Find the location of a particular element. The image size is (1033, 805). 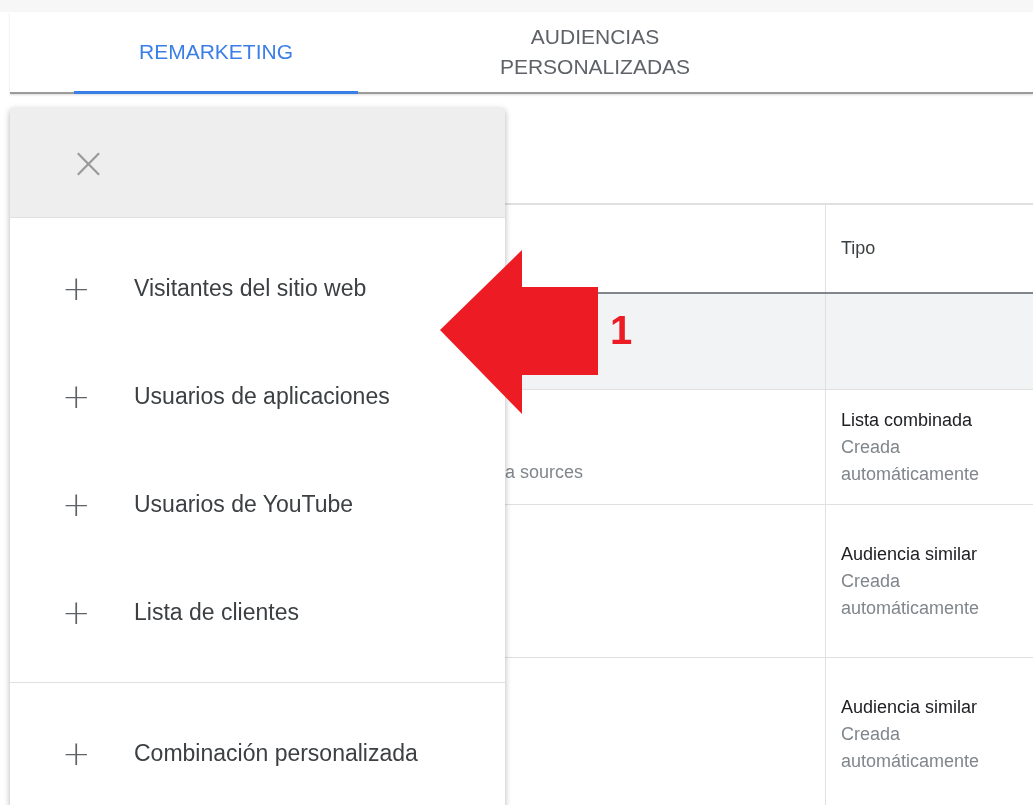

menu-item: + Combinación personalizada is located at coordinates (218, 752).